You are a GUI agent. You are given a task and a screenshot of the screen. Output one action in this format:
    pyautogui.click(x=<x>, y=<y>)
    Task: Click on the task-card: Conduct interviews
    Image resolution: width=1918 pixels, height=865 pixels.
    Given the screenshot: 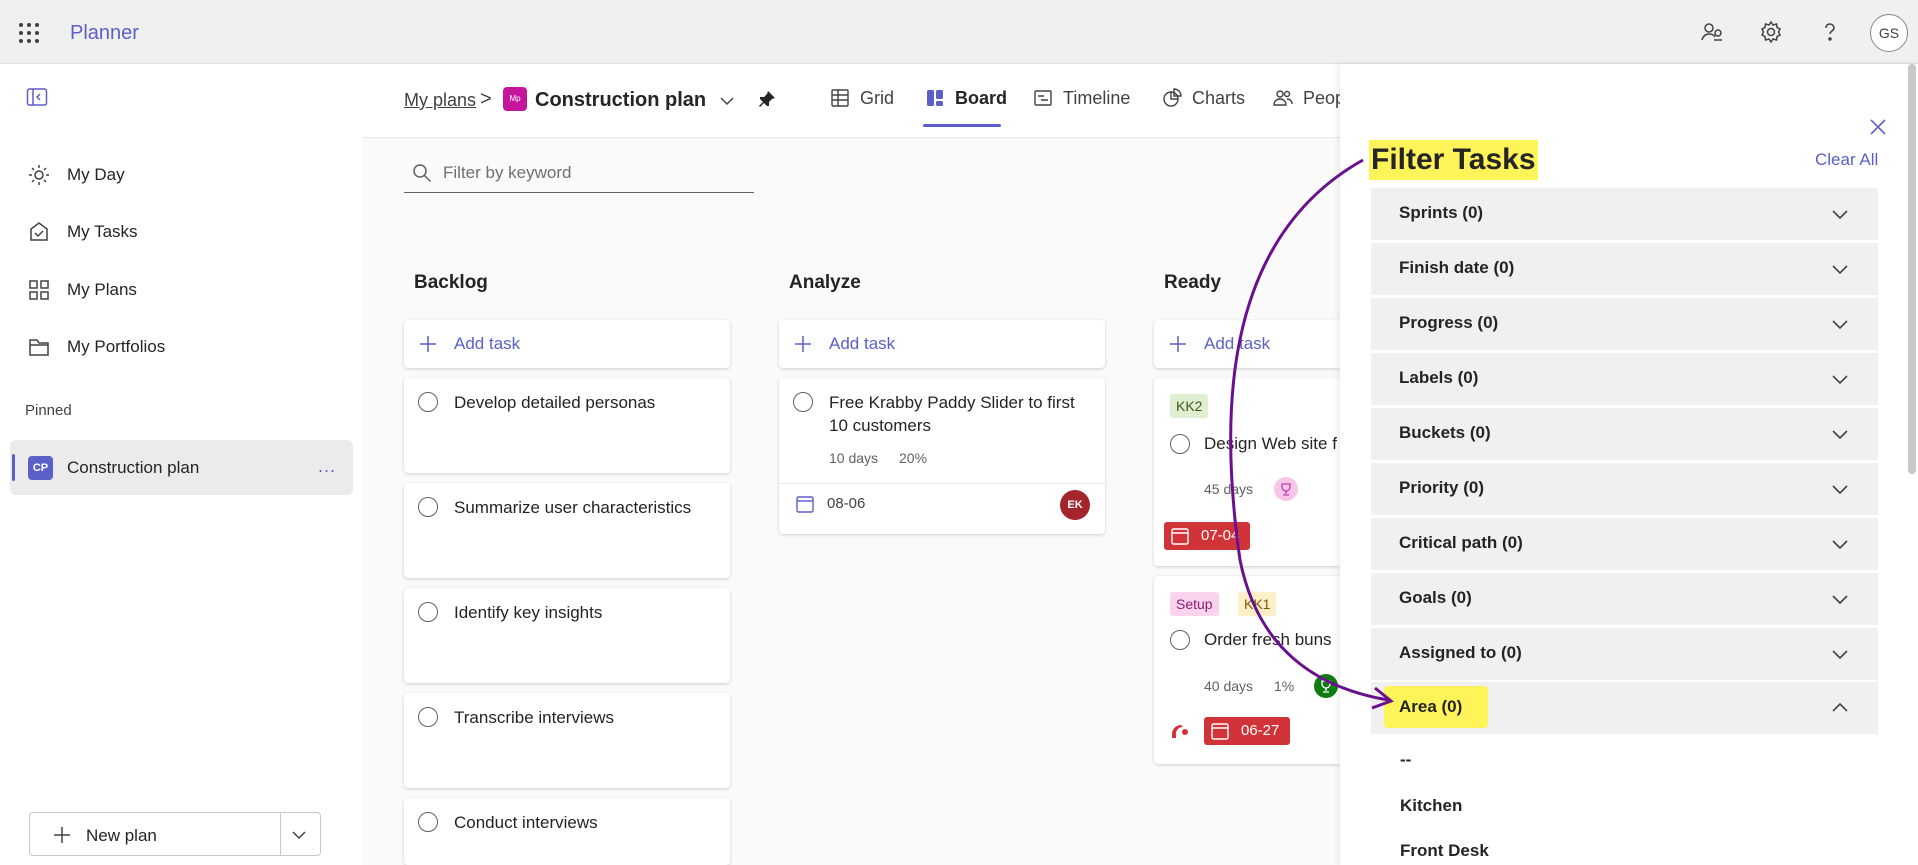 What is the action you would take?
    pyautogui.click(x=567, y=831)
    